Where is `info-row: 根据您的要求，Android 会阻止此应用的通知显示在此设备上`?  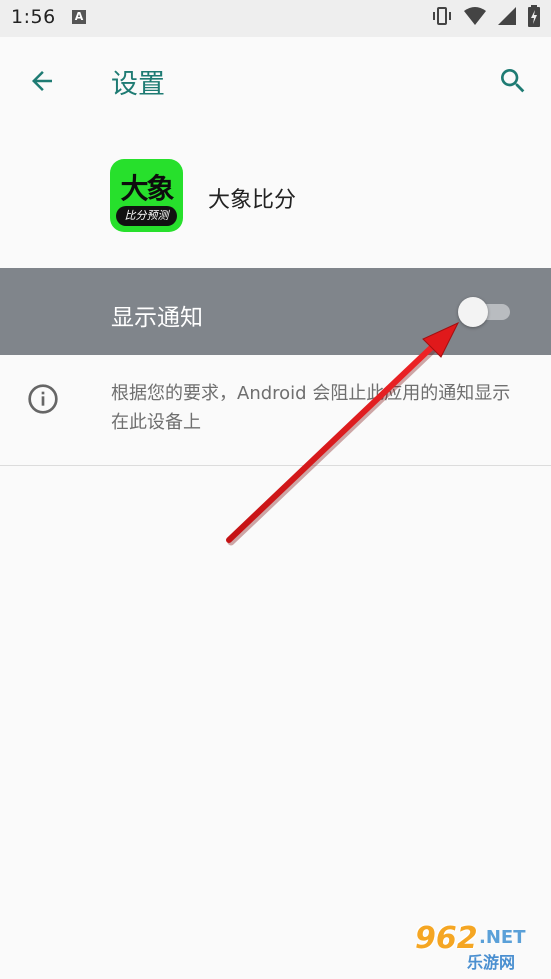 info-row: 根据您的要求，Android 会阻止此应用的通知显示在此设备上 is located at coordinates (275, 410).